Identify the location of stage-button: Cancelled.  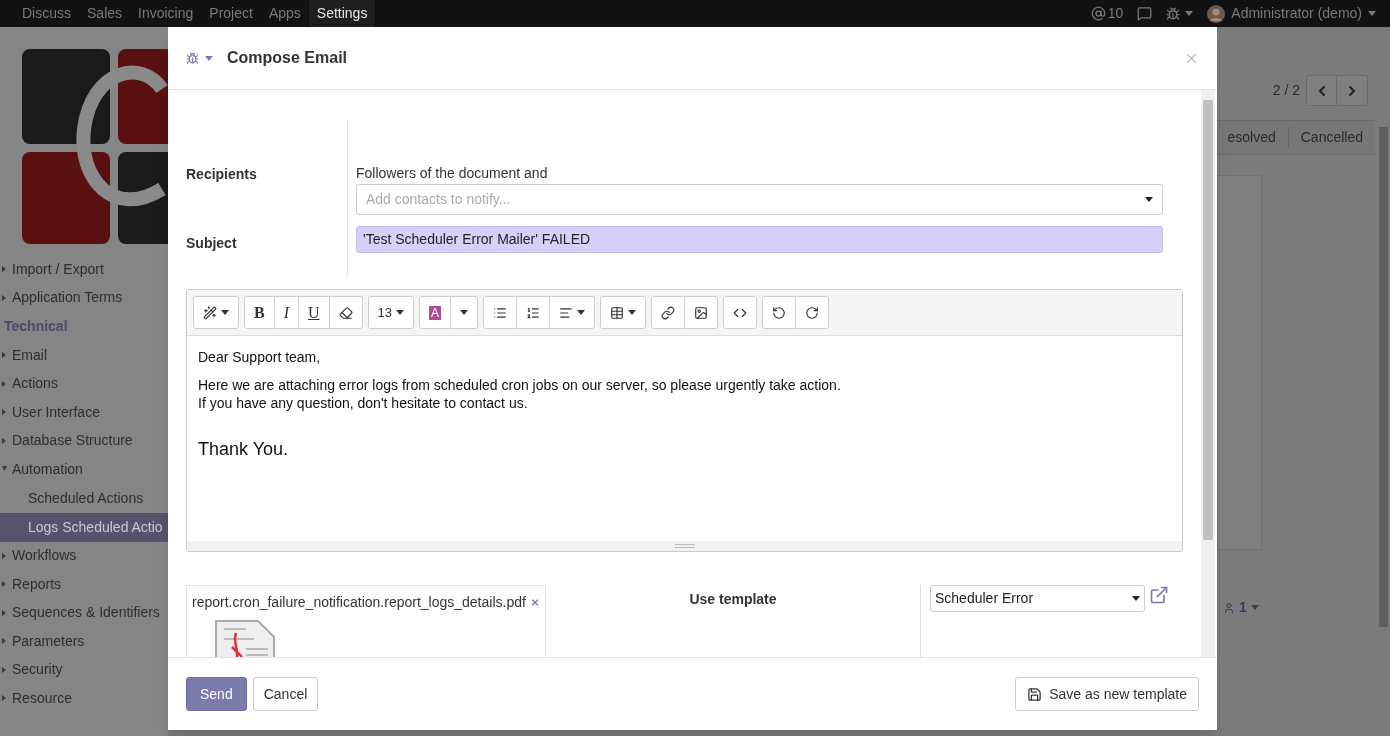
(1331, 137).